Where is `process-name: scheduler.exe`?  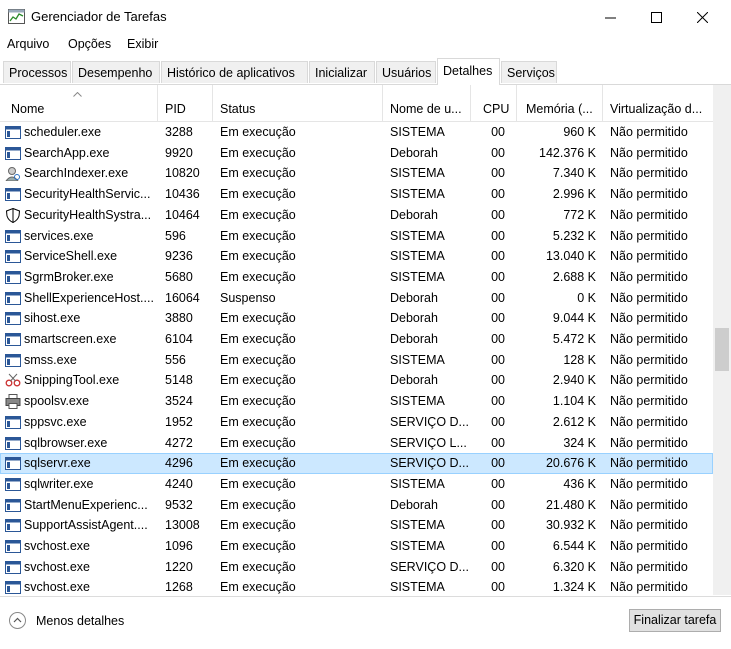
process-name: scheduler.exe is located at coordinates (63, 132).